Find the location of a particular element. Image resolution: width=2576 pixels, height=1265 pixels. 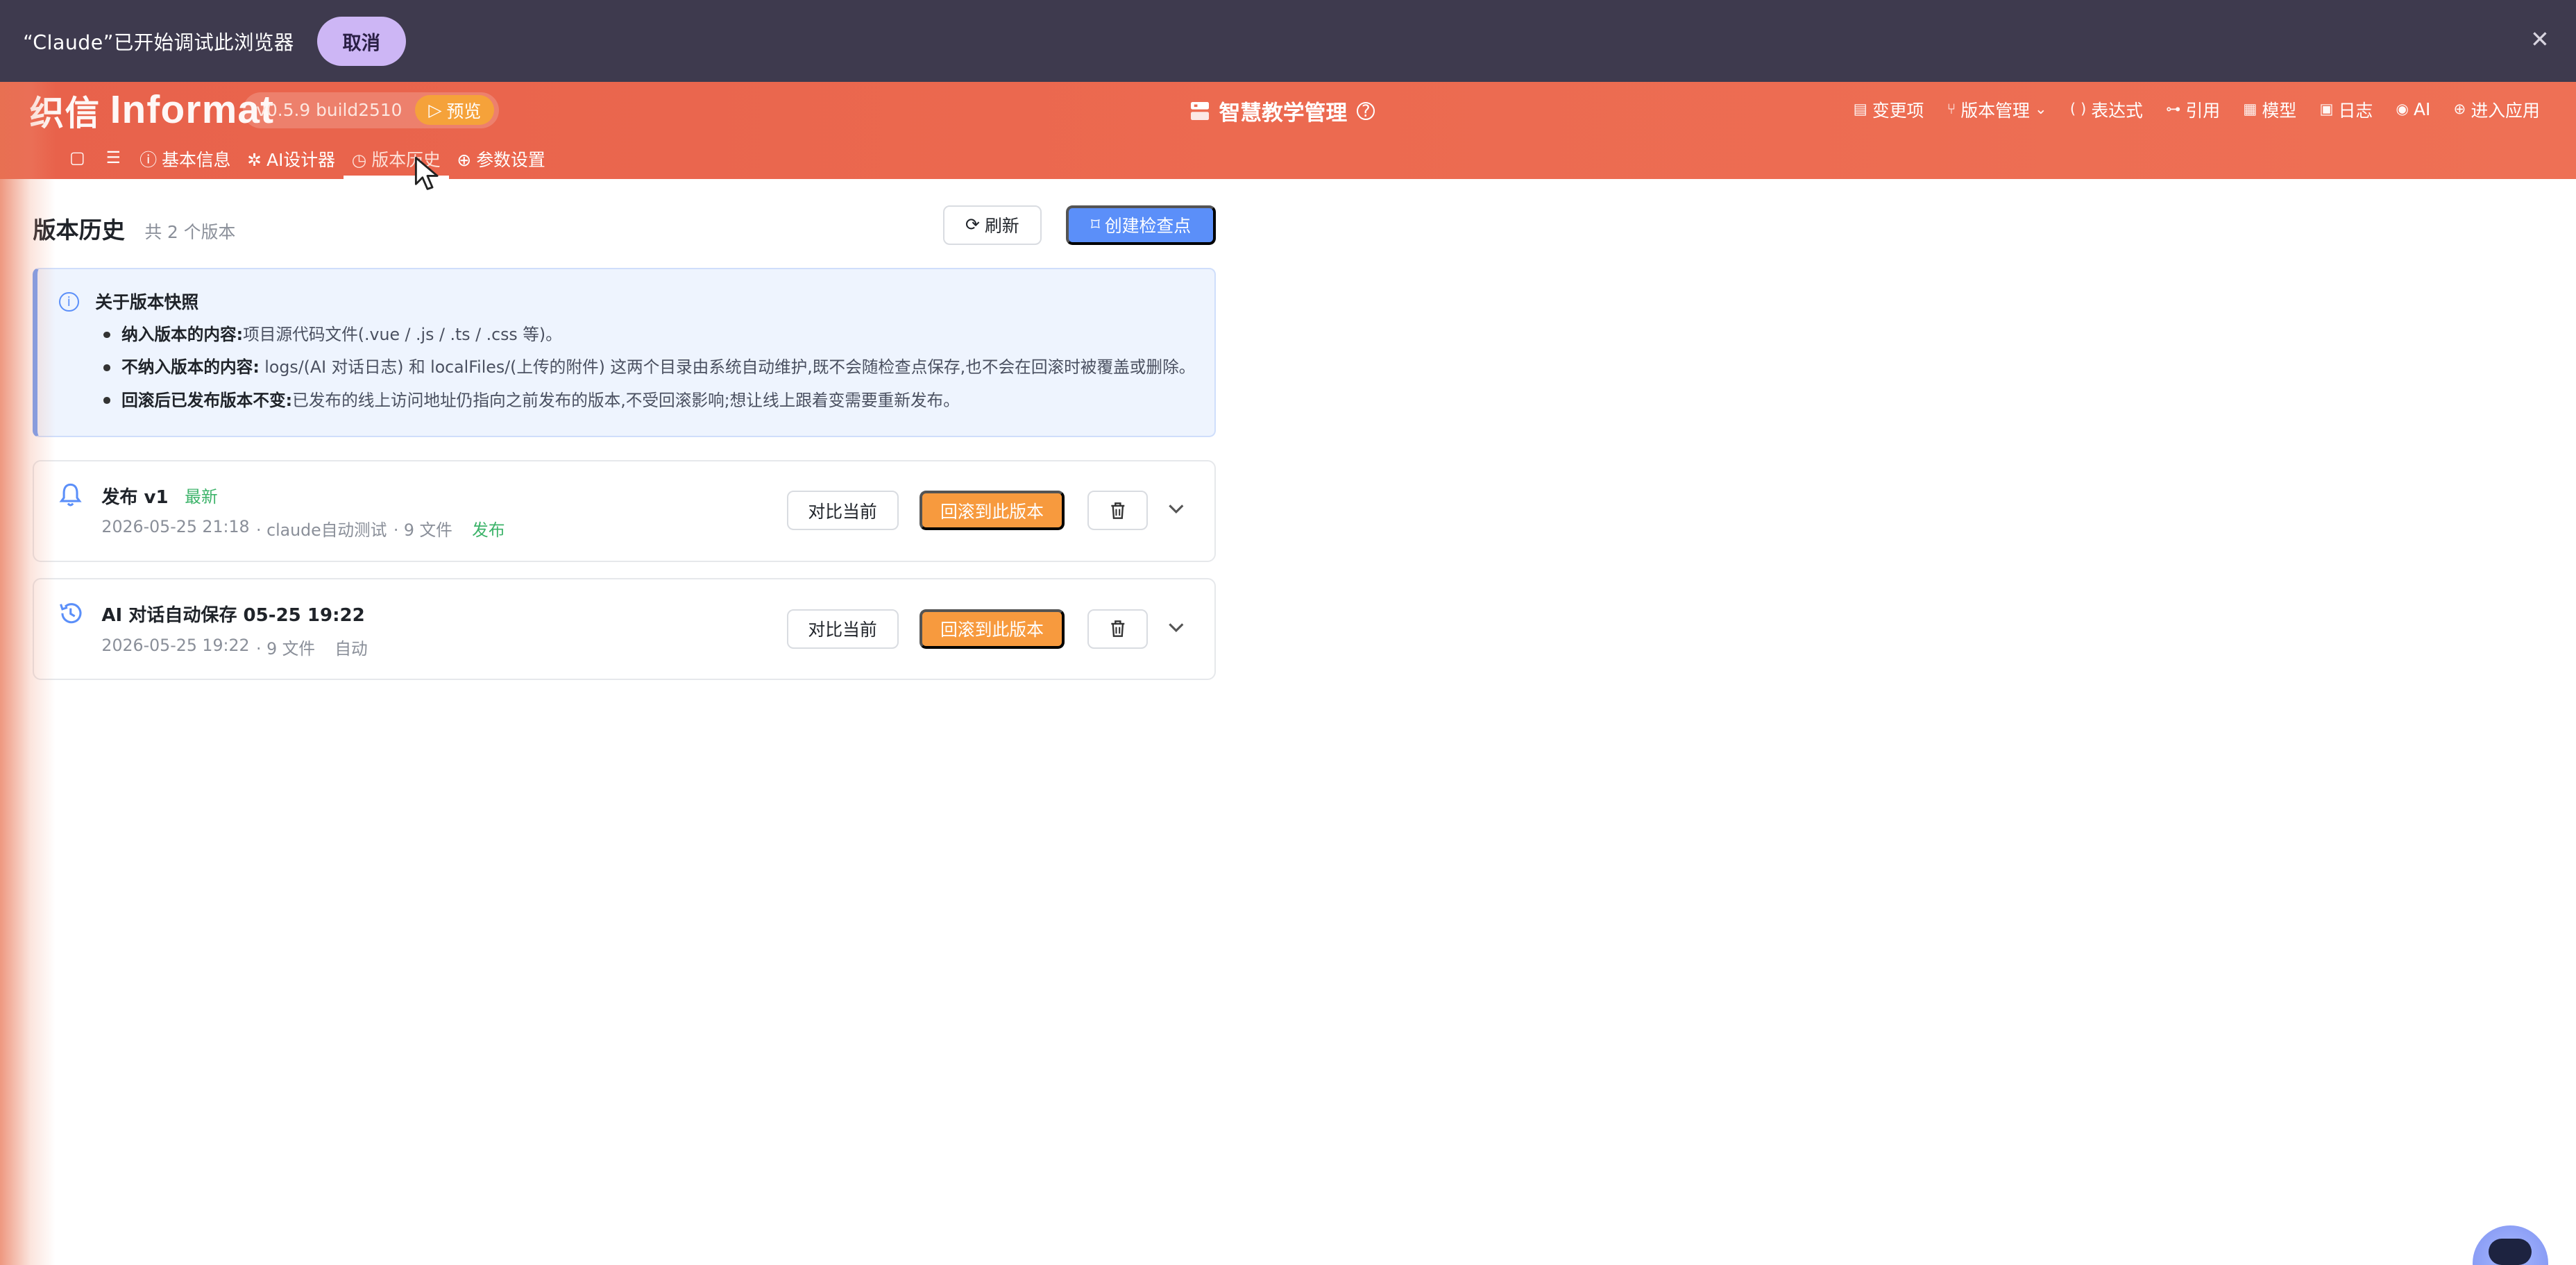

action-reference: ⊶ 引用 is located at coordinates (2193, 109).